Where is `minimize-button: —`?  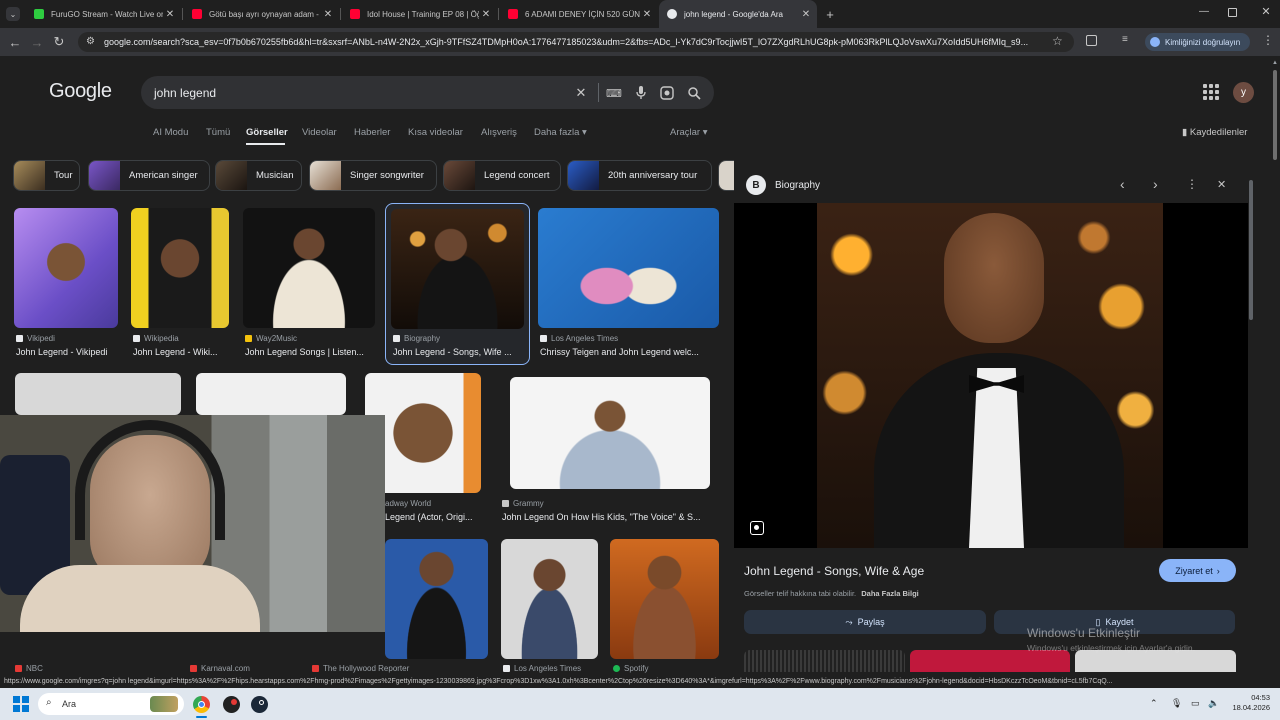 minimize-button: — is located at coordinates (1204, 14).